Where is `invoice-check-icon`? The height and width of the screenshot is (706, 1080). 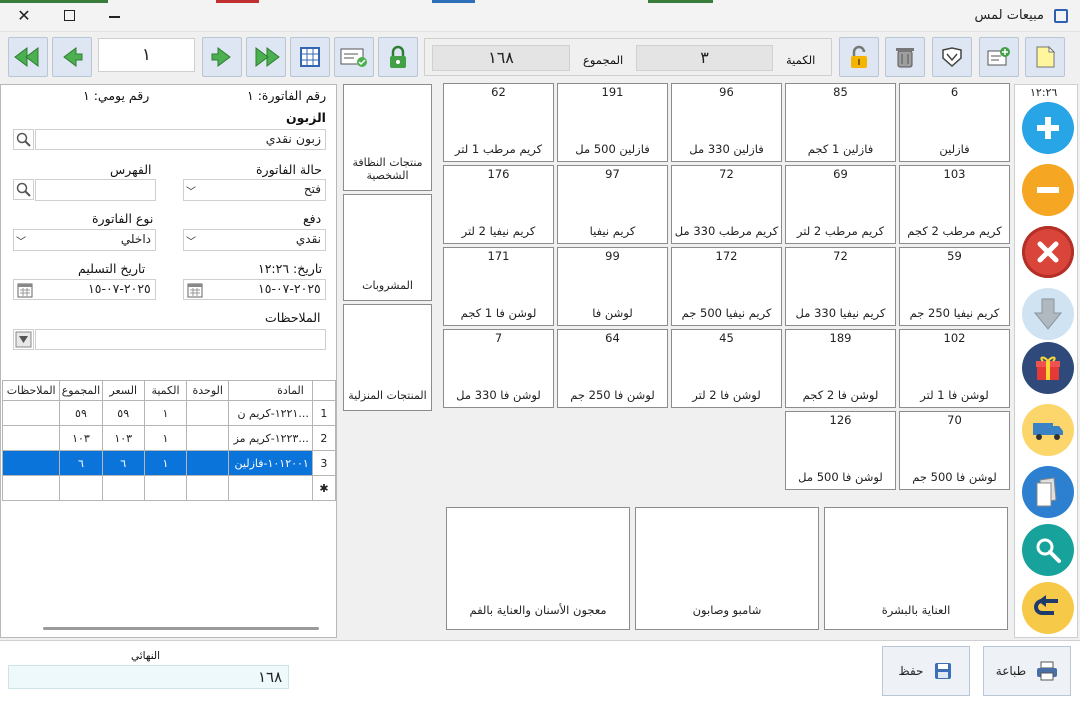
invoice-check-icon is located at coordinates (353, 57).